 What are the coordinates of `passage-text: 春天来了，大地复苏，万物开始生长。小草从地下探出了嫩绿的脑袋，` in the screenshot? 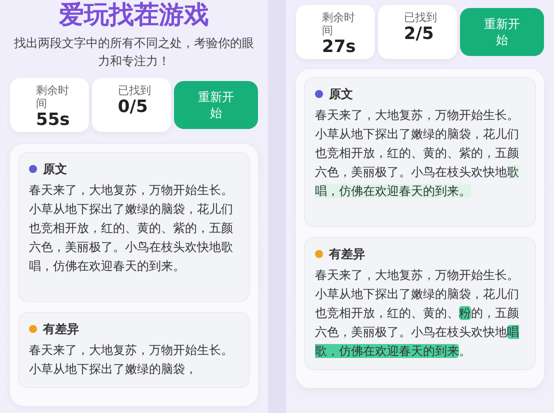 It's located at (131, 360).